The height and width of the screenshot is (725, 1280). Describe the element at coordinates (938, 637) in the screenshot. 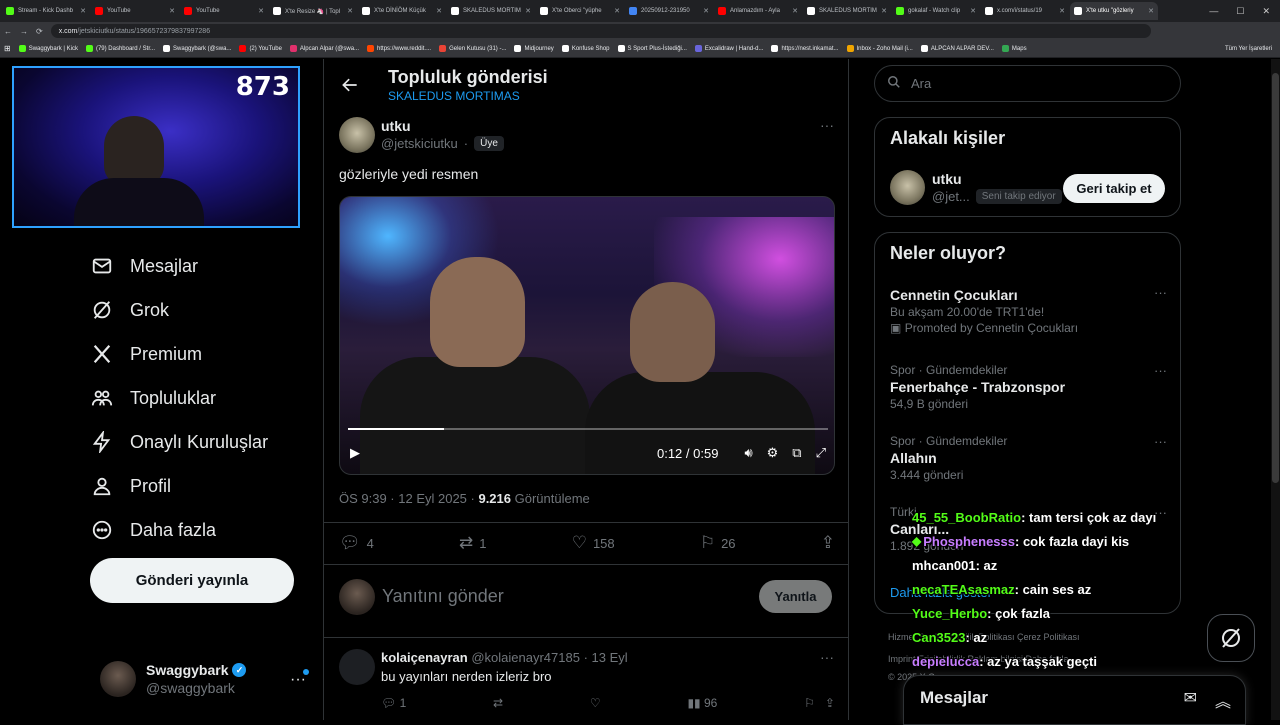

I see `chat-username: Can3523` at that location.